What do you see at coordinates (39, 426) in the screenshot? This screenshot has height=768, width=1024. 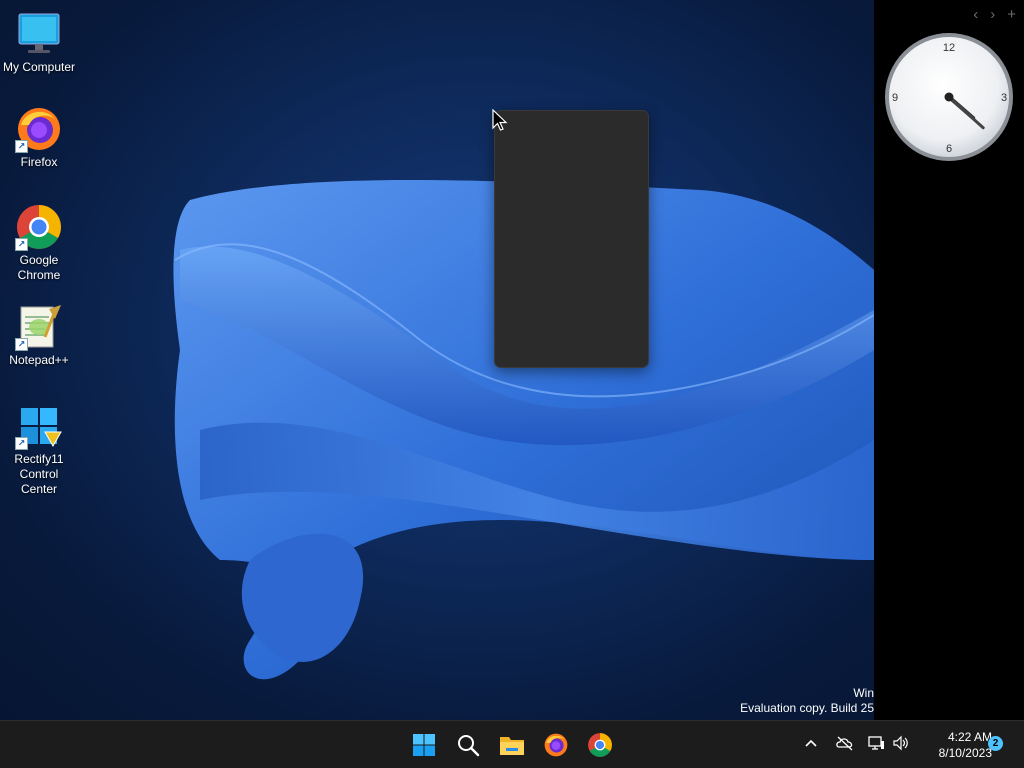 I see `rectify11-icon: ↗` at bounding box center [39, 426].